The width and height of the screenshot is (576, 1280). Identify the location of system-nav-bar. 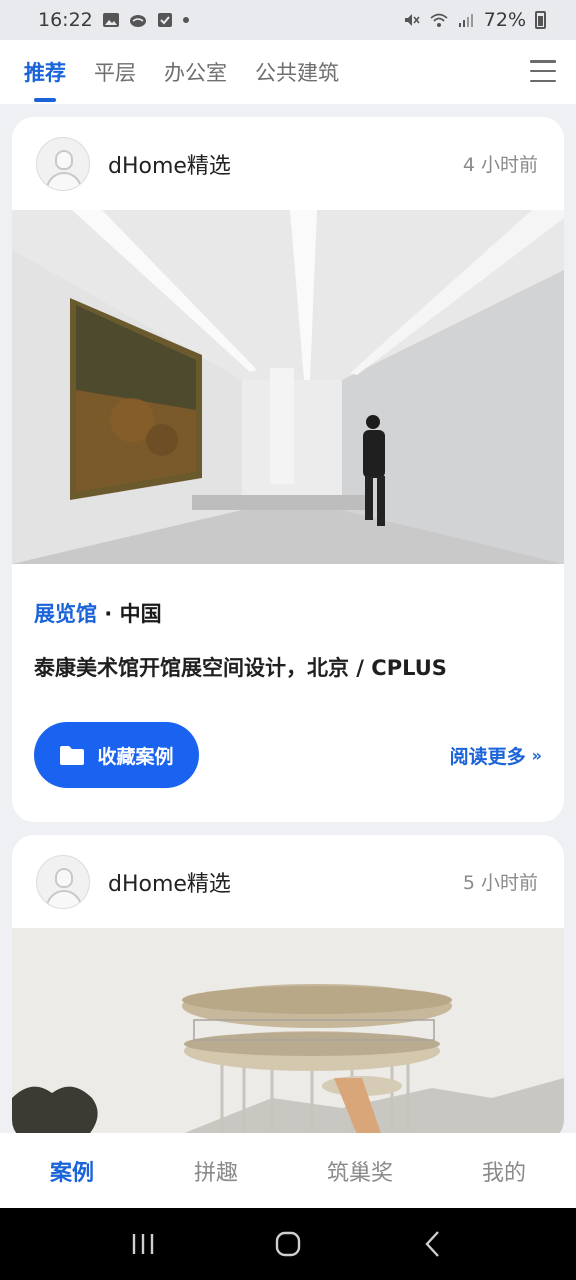
(288, 1244).